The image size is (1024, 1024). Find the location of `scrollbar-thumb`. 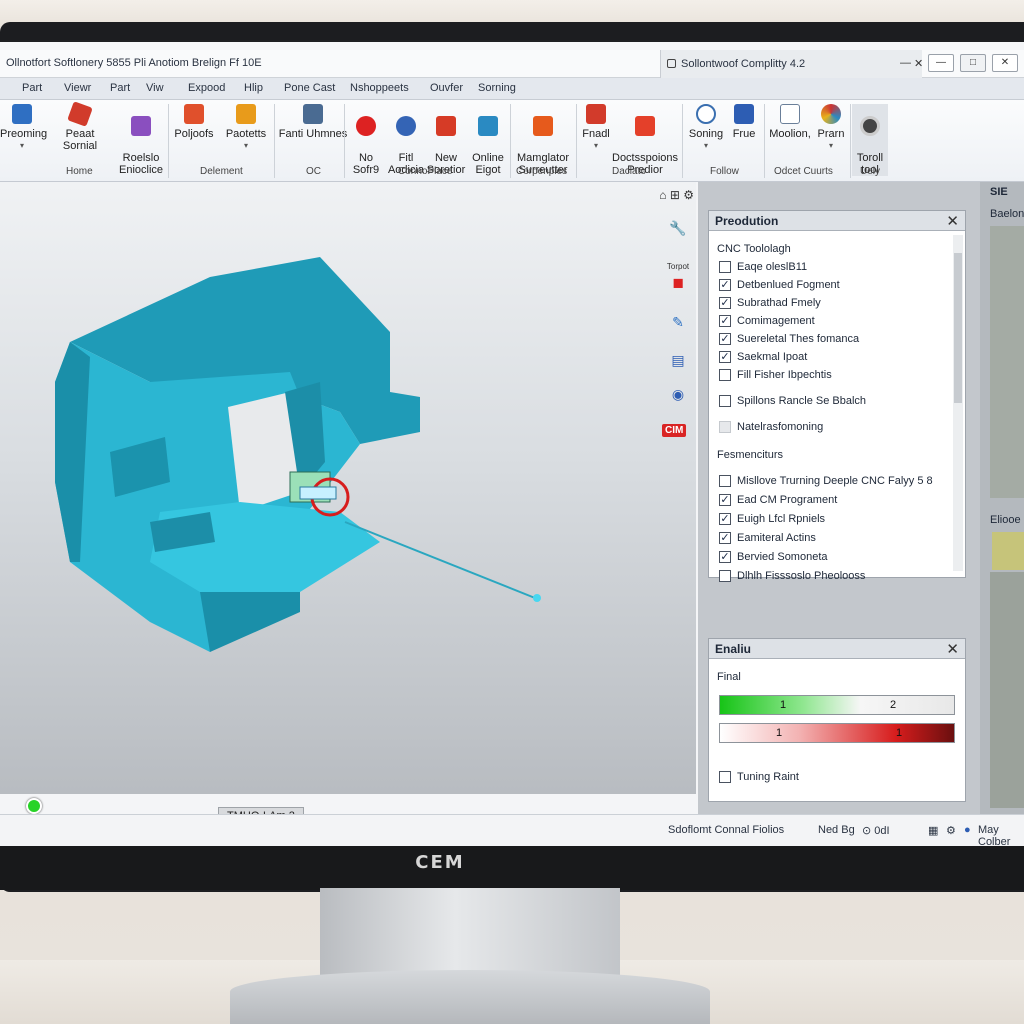

scrollbar-thumb is located at coordinates (958, 328).